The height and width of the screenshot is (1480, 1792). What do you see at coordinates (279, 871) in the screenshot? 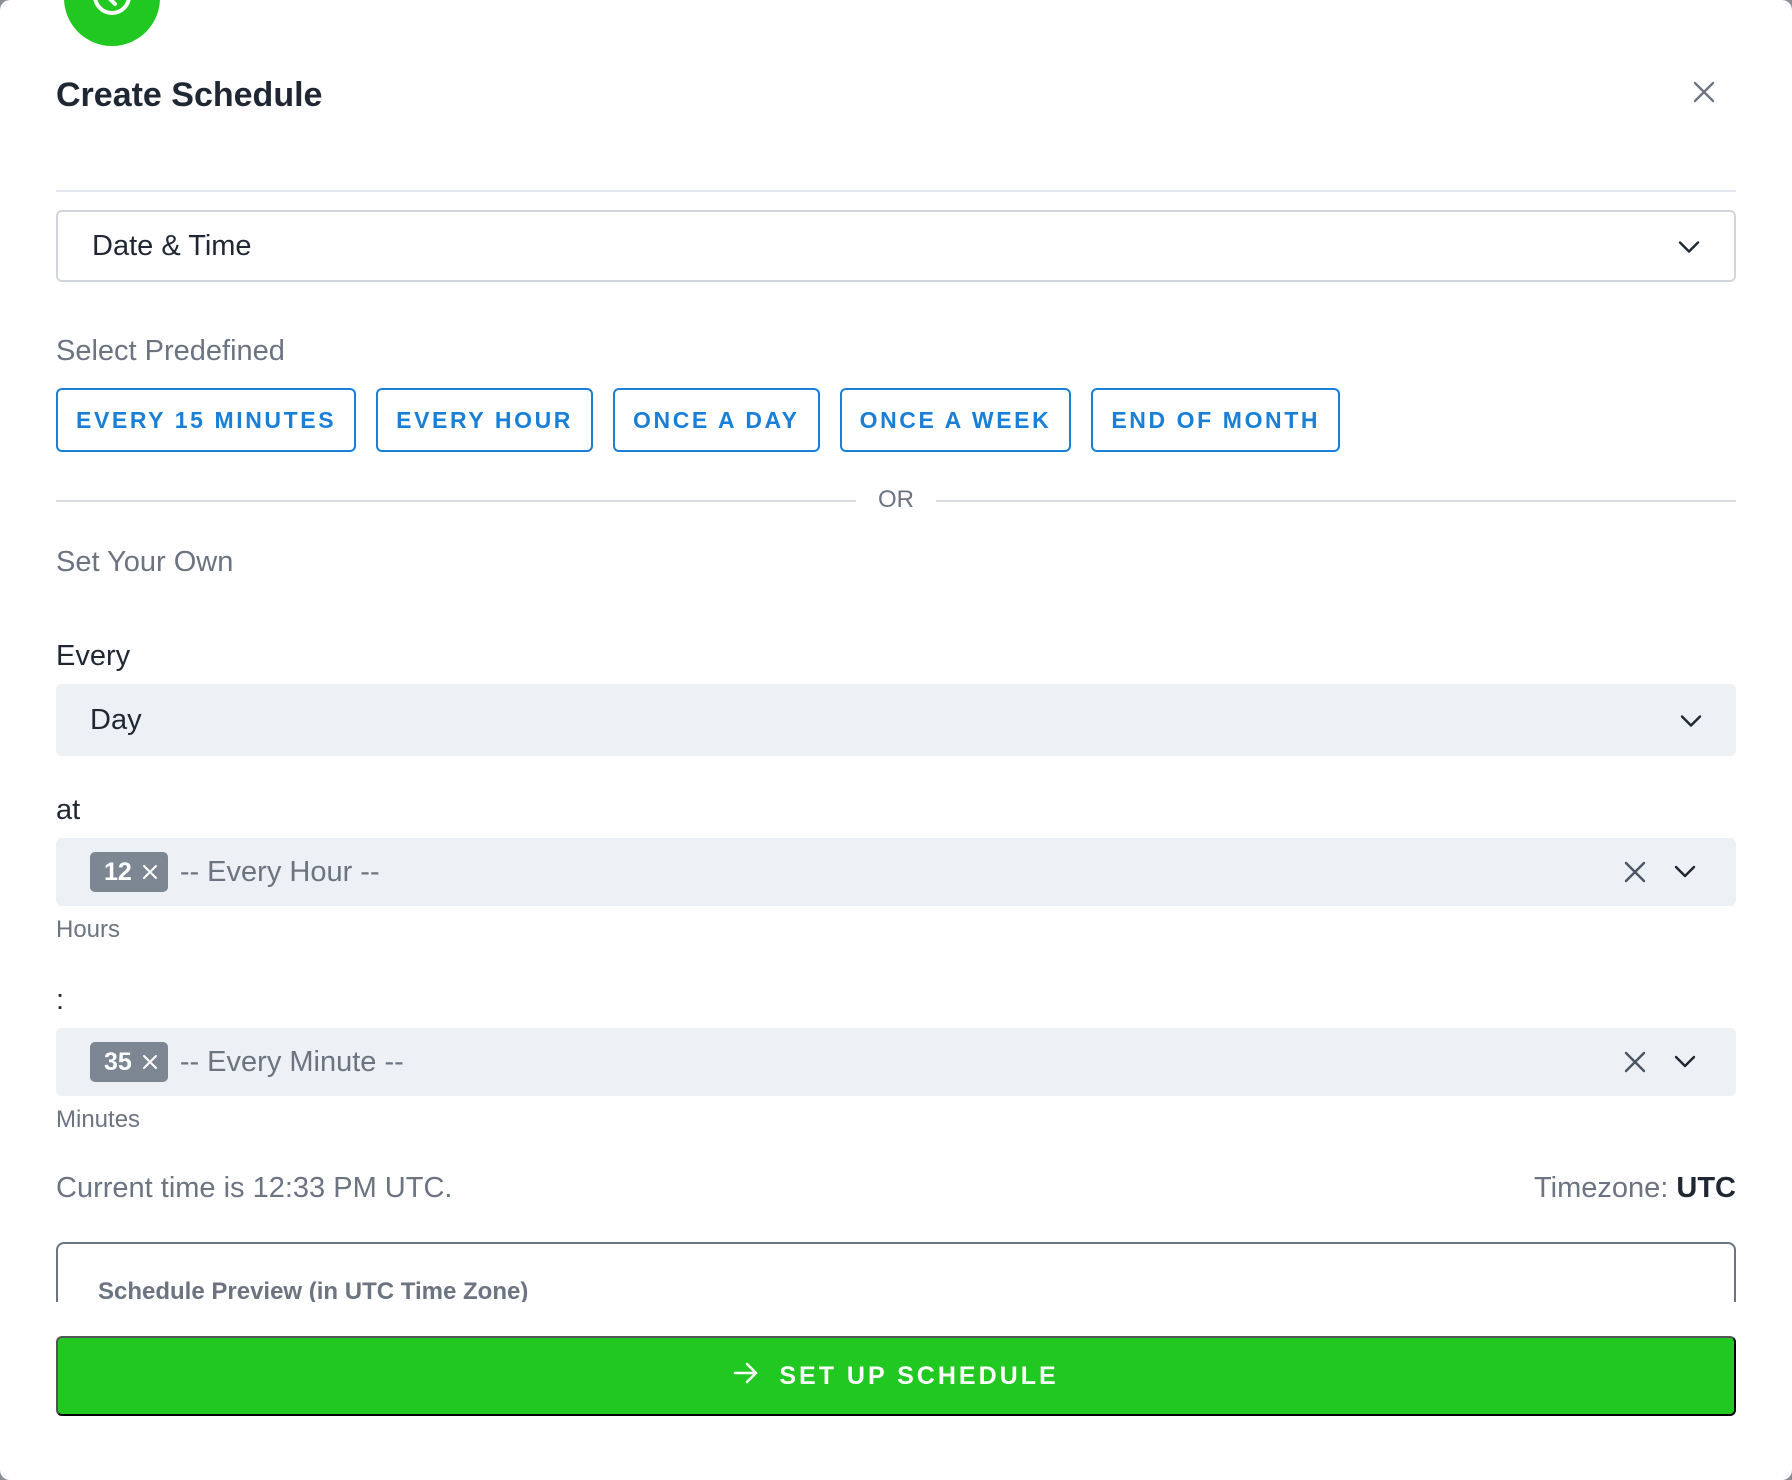
I see `hours-placeholder: -- Every Hour --` at bounding box center [279, 871].